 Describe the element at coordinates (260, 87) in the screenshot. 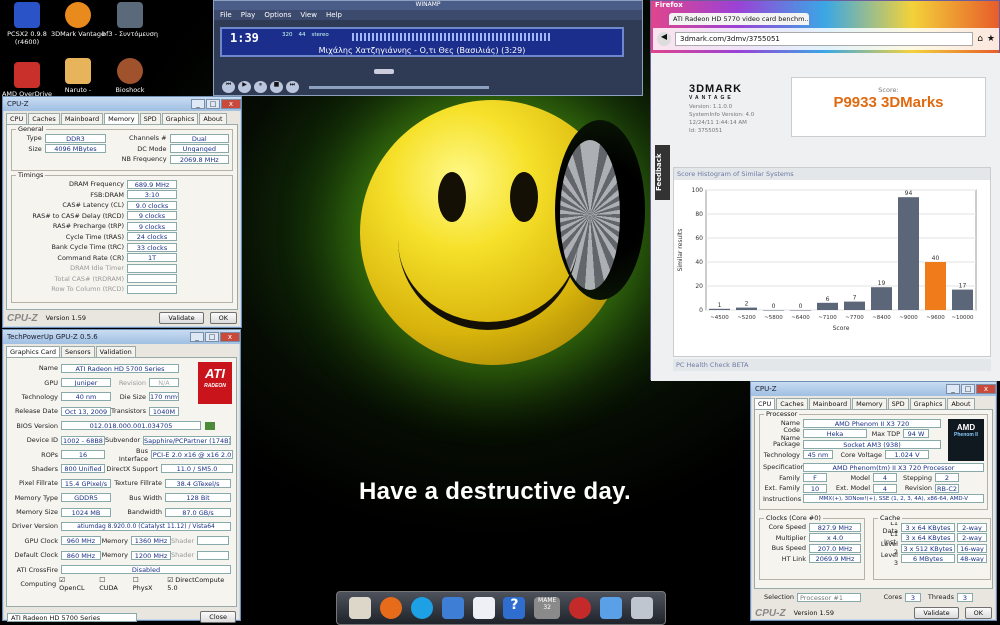

I see `pause-icon: ⏸` at that location.